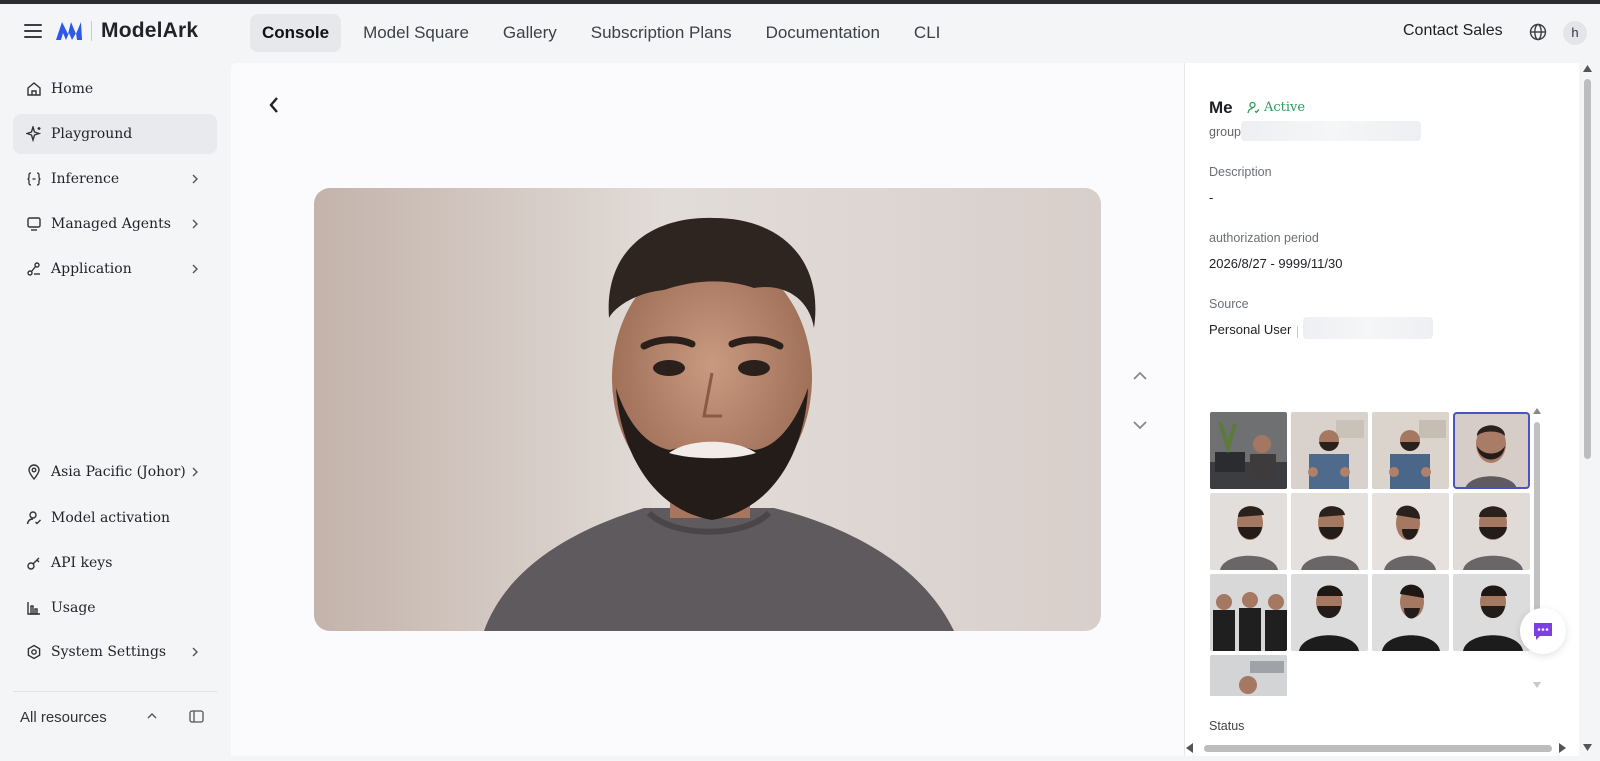  What do you see at coordinates (150, 30) in the screenshot?
I see `brand-name: ModelArk` at bounding box center [150, 30].